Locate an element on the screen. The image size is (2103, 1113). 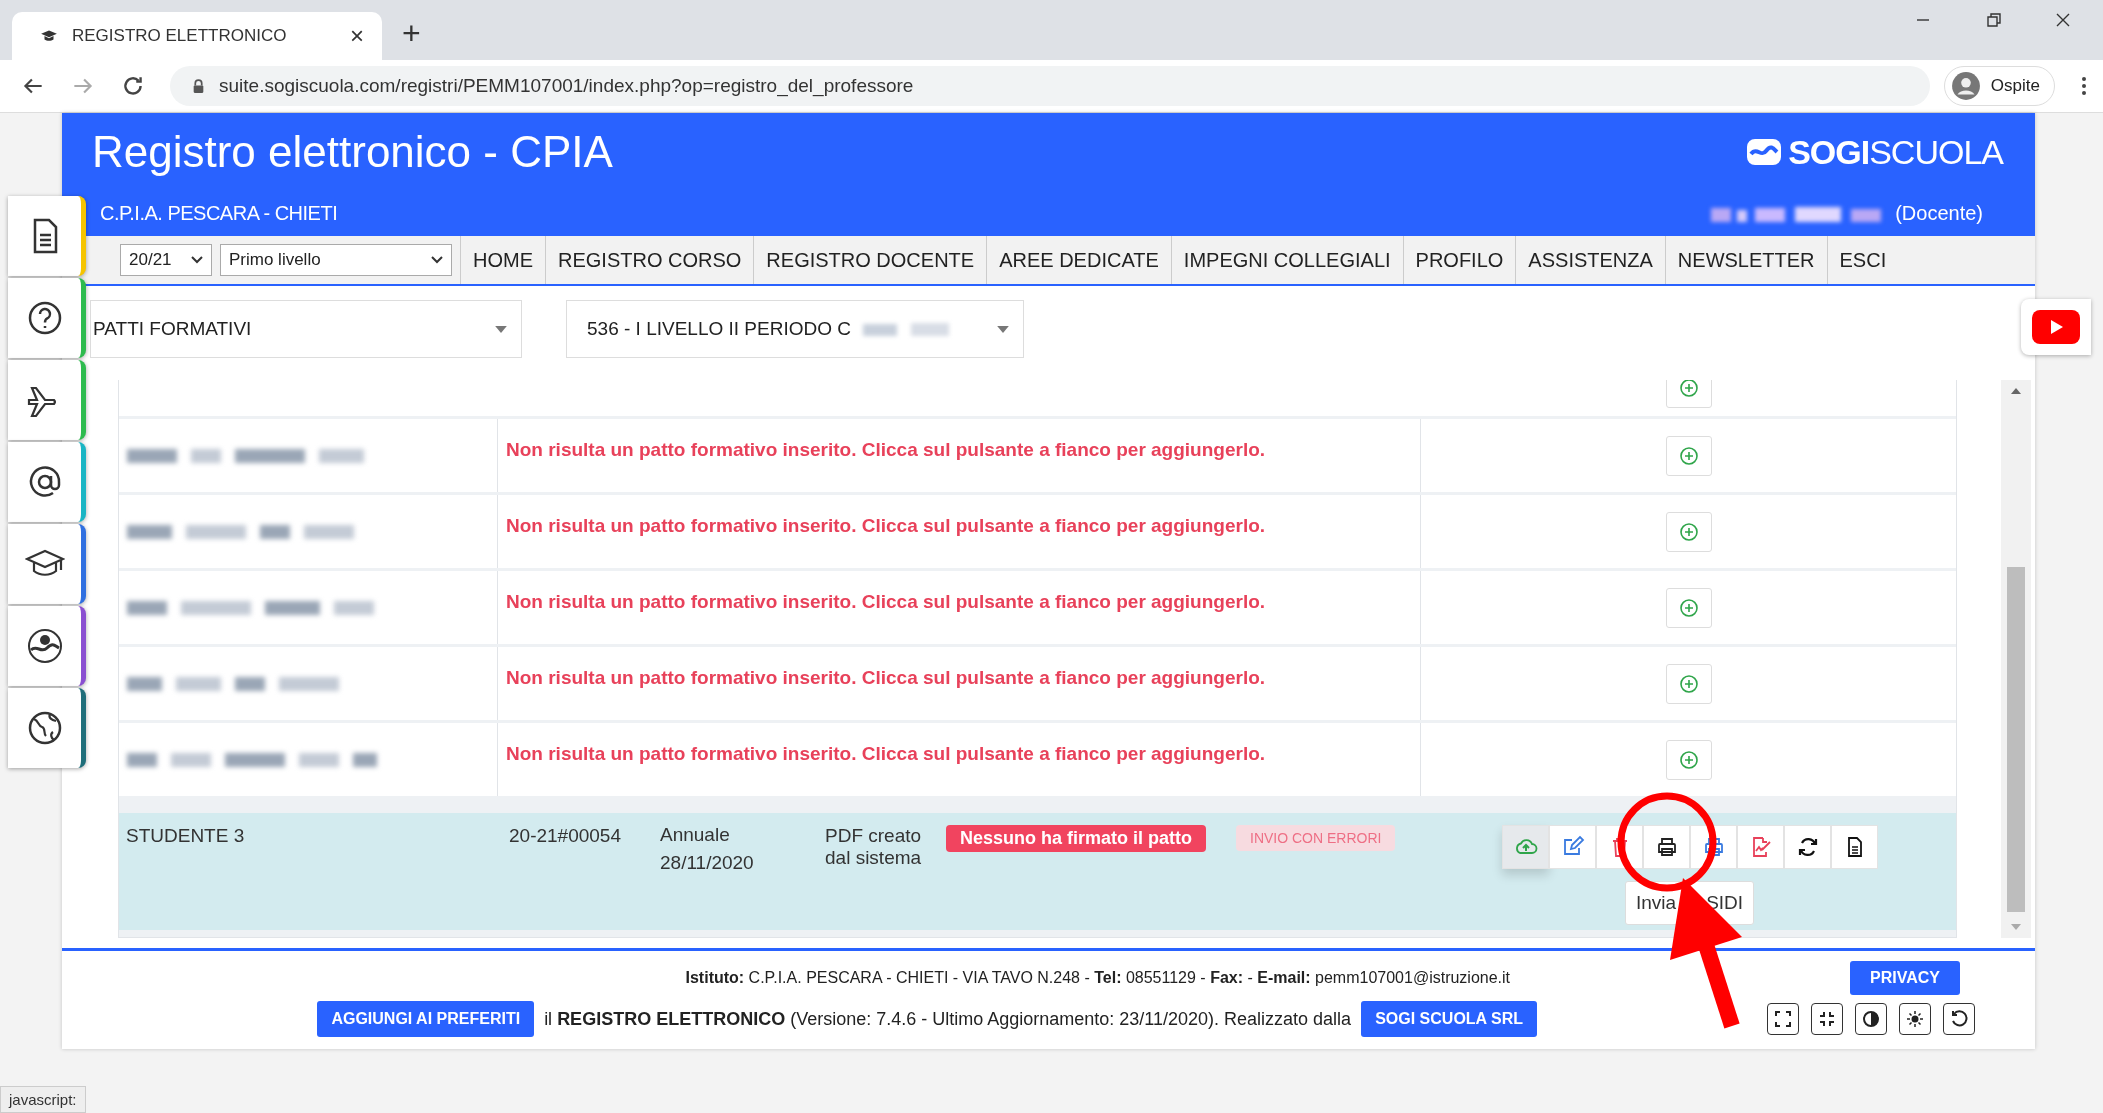
refresh-button is located at coordinates (1807, 847).